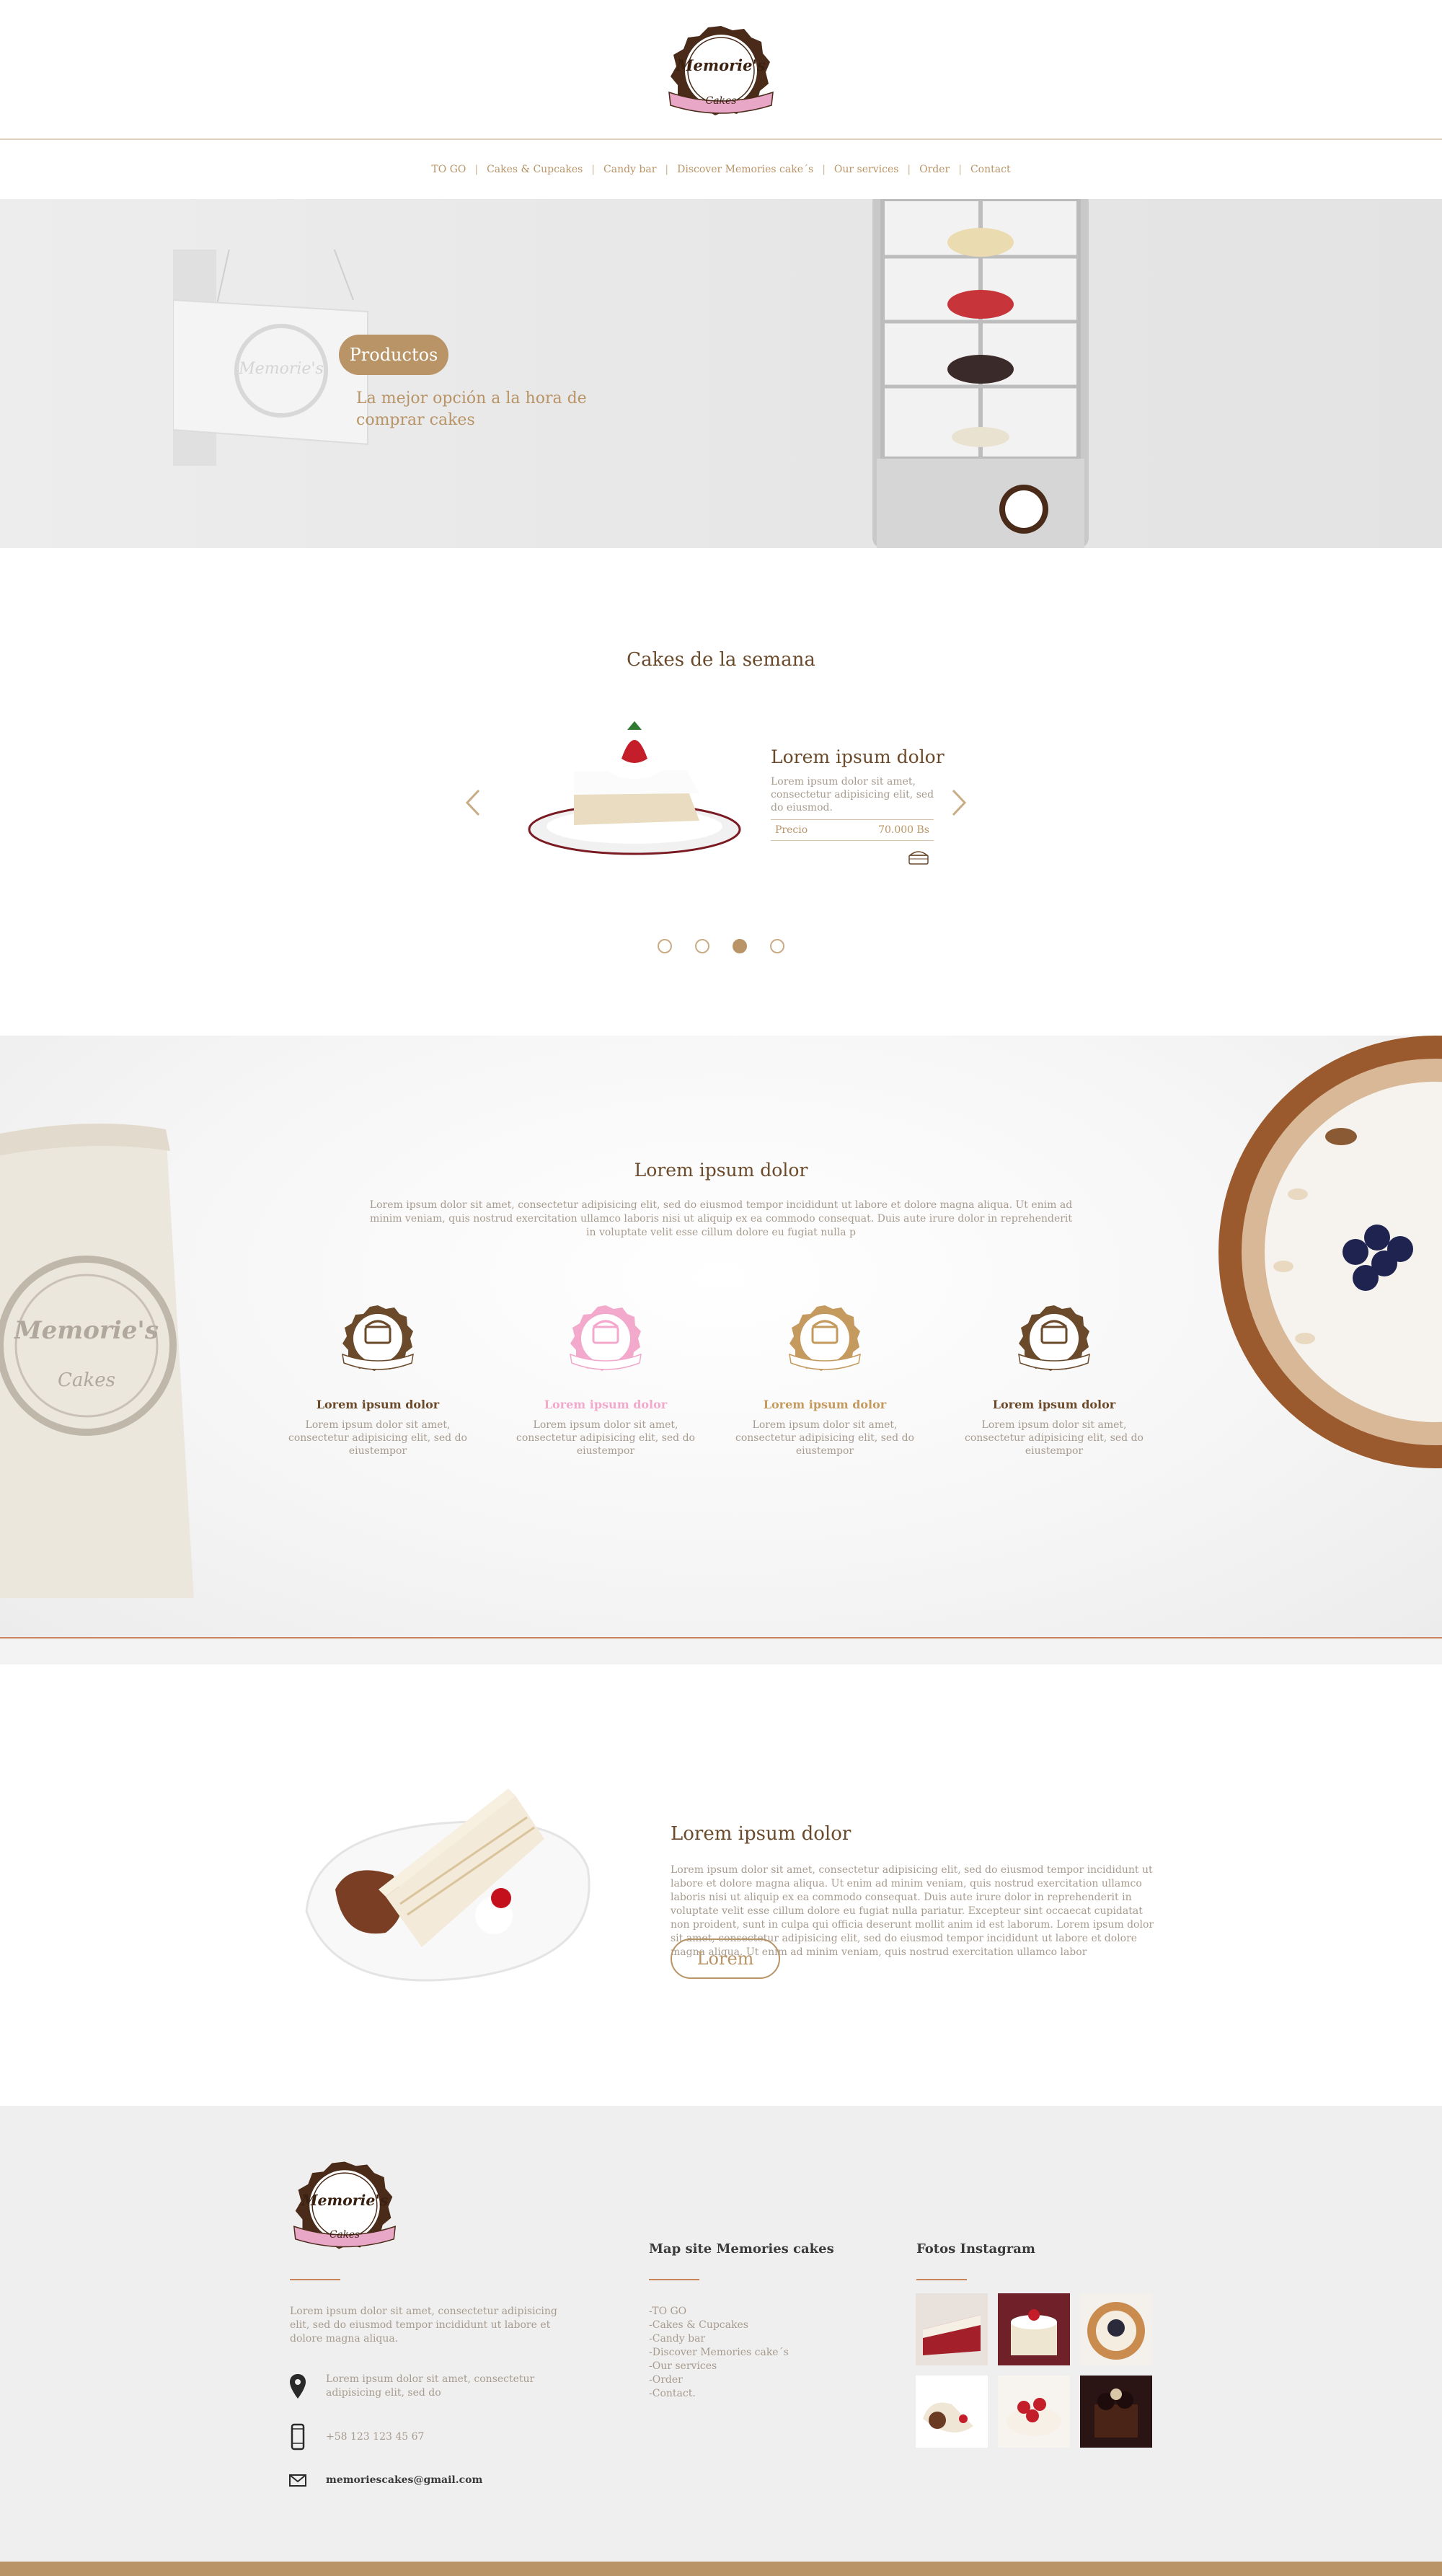  Describe the element at coordinates (720, 101) in the screenshot. I see `logo-subword: Cakes` at that location.